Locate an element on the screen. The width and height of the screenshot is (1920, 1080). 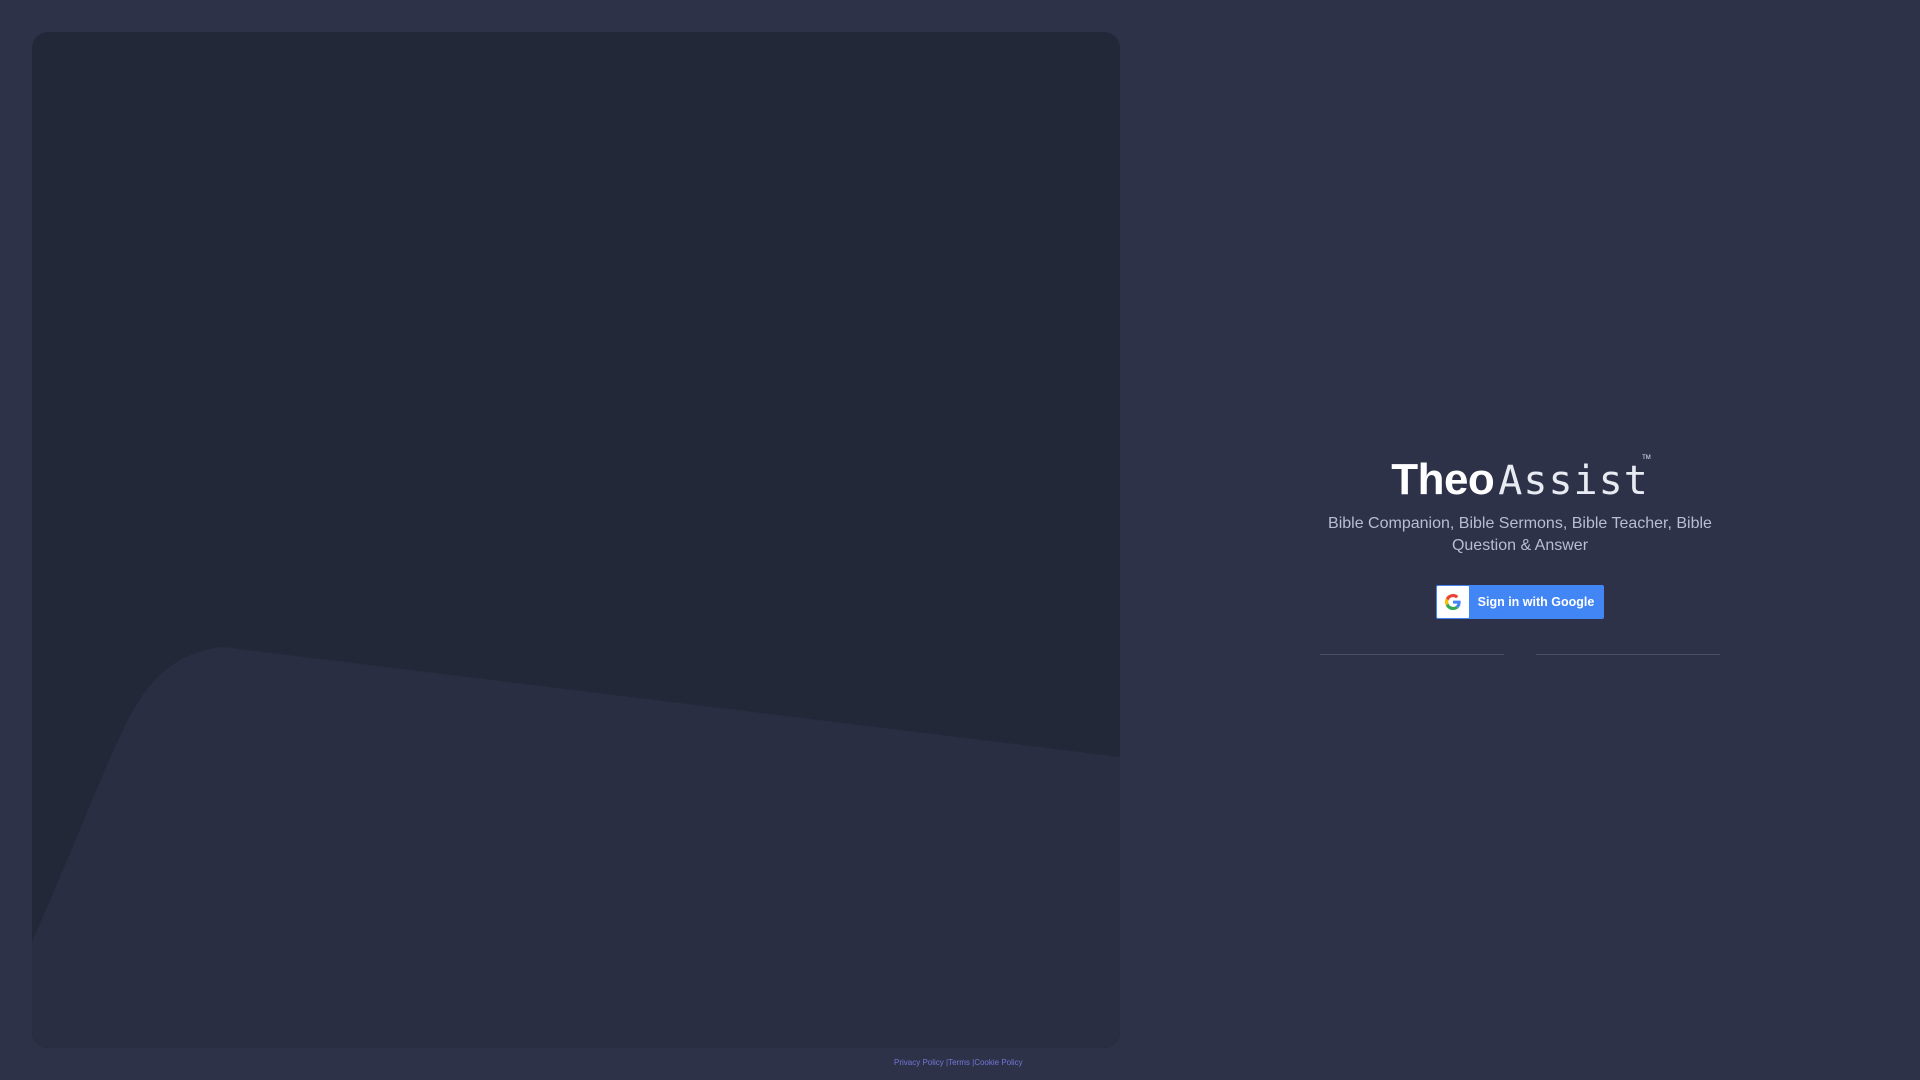
google-g-icon is located at coordinates (1452, 602).